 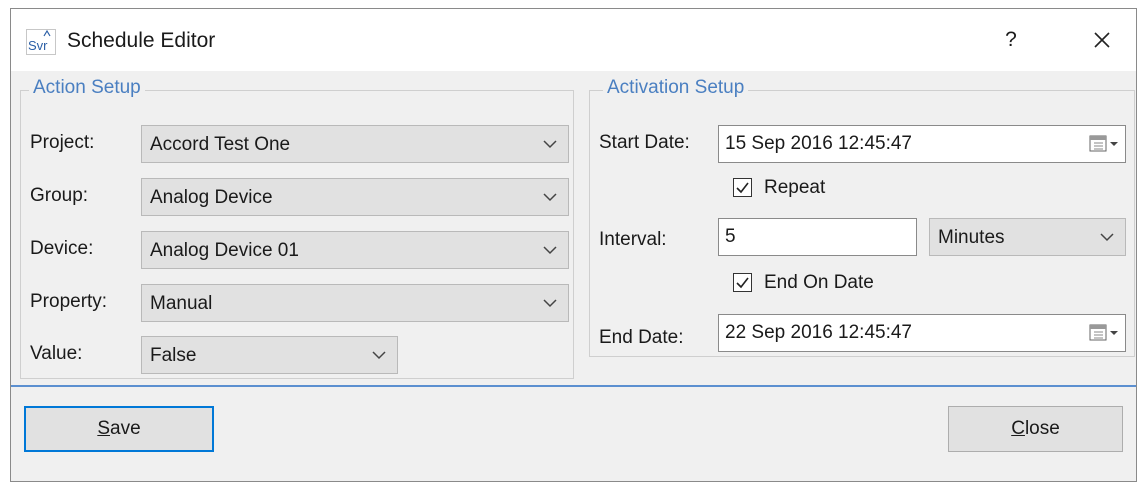 What do you see at coordinates (819, 283) in the screenshot?
I see `end-on-date-label: End On Date` at bounding box center [819, 283].